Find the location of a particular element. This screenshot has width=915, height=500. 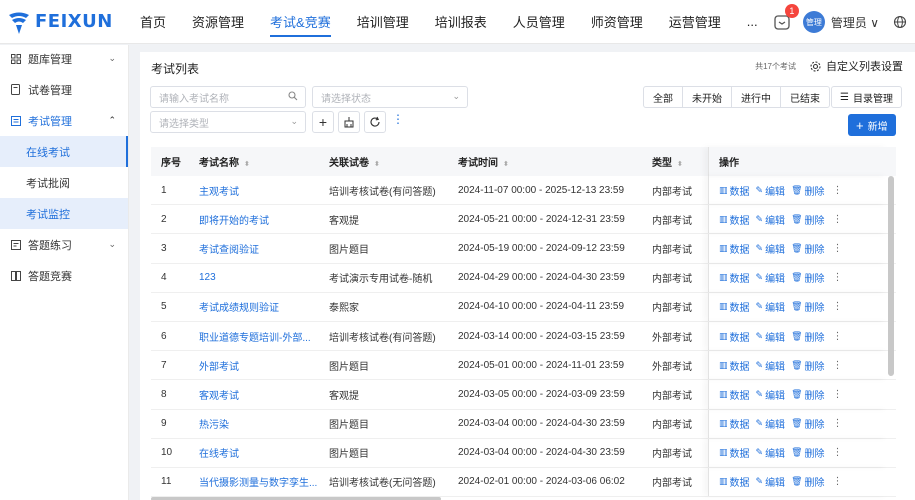

clean-filter-button is located at coordinates (349, 122).